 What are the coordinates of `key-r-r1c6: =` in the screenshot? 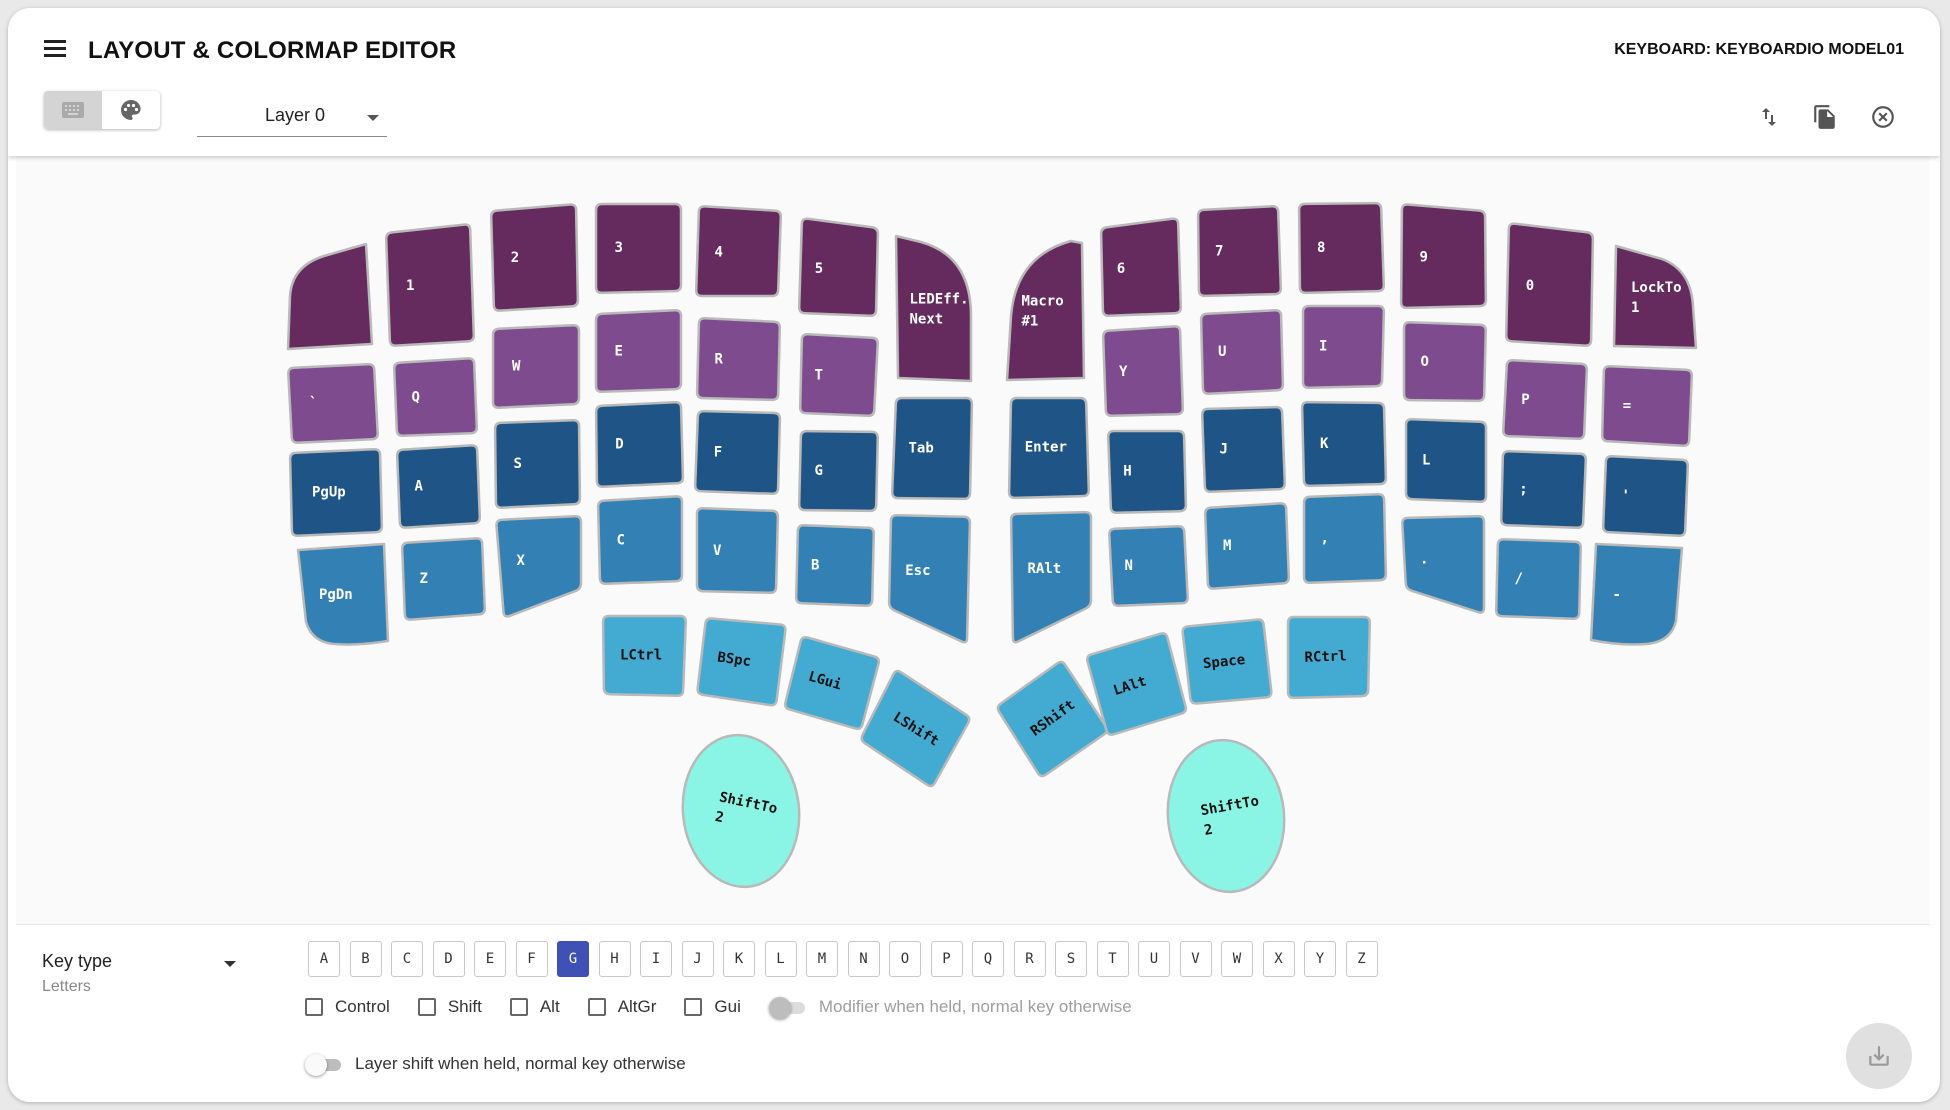 It's located at (1647, 406).